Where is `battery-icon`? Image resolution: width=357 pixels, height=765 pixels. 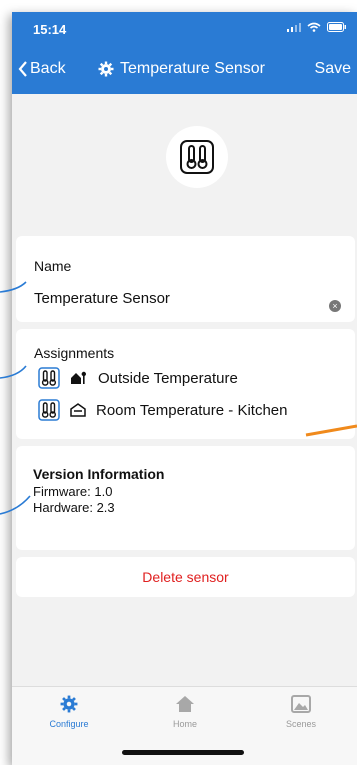 battery-icon is located at coordinates (336, 27).